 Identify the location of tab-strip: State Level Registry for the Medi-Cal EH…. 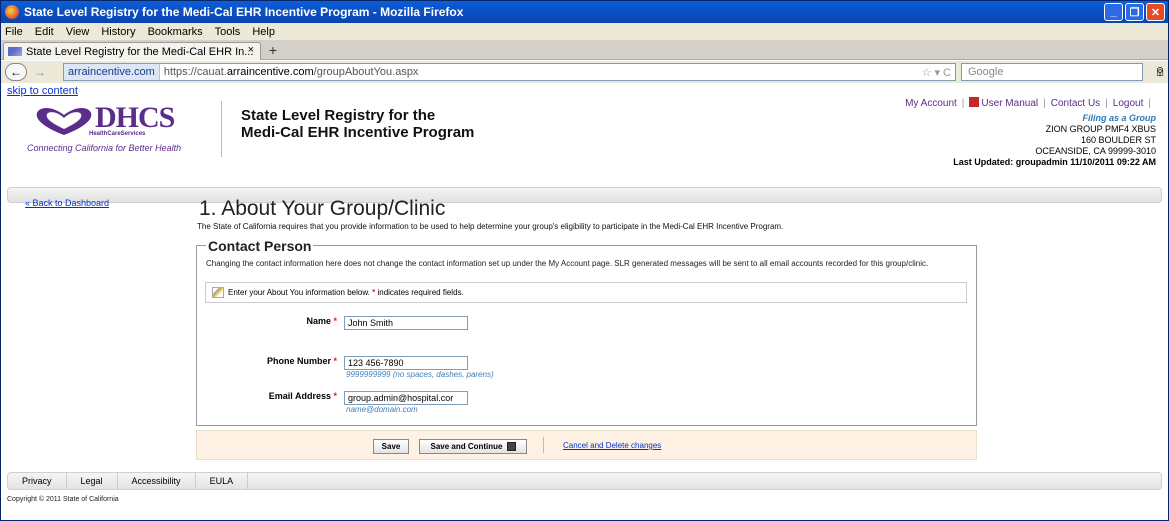
(584, 50).